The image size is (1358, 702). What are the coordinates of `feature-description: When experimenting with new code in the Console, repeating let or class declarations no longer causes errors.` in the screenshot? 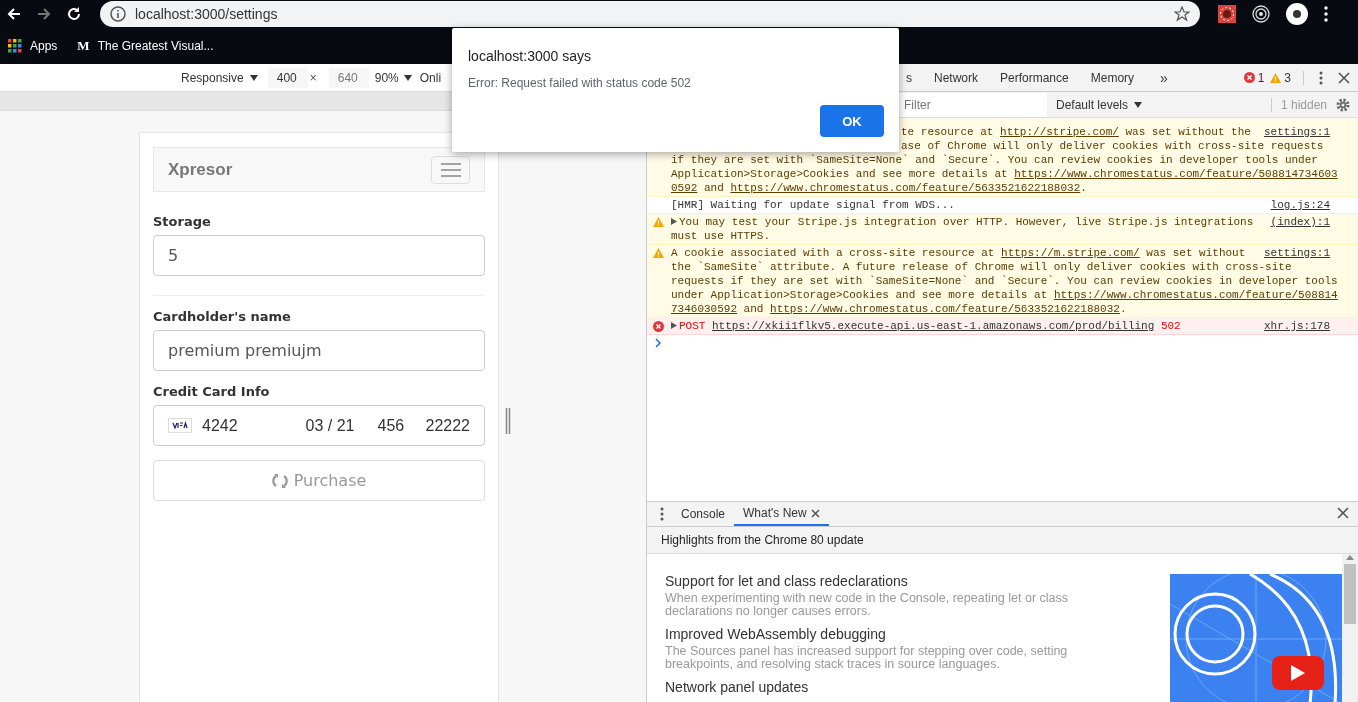 It's located at (867, 605).